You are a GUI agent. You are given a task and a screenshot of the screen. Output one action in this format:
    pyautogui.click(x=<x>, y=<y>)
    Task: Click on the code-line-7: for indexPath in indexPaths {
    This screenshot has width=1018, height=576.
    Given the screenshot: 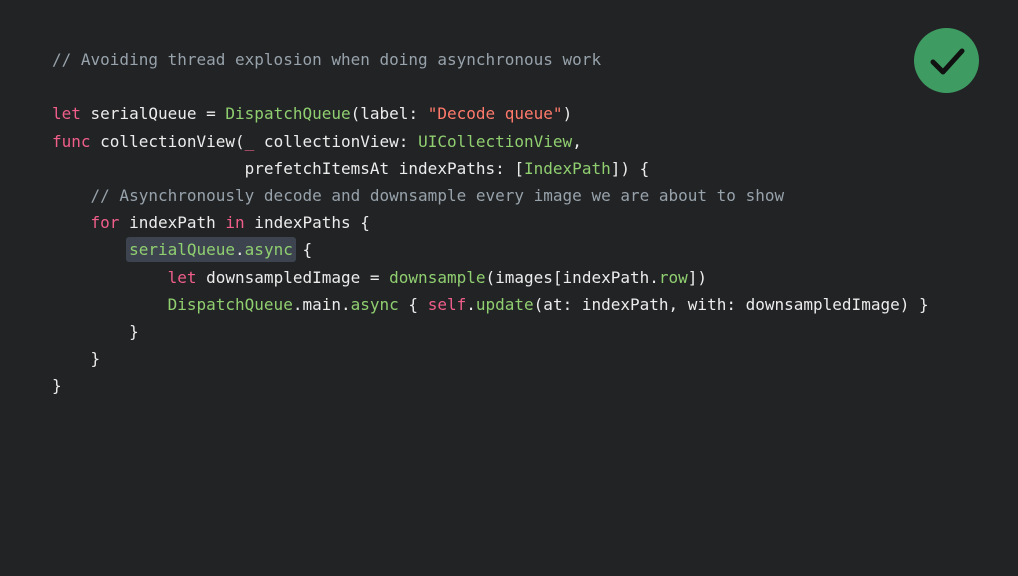 What is the action you would take?
    pyautogui.click(x=490, y=222)
    